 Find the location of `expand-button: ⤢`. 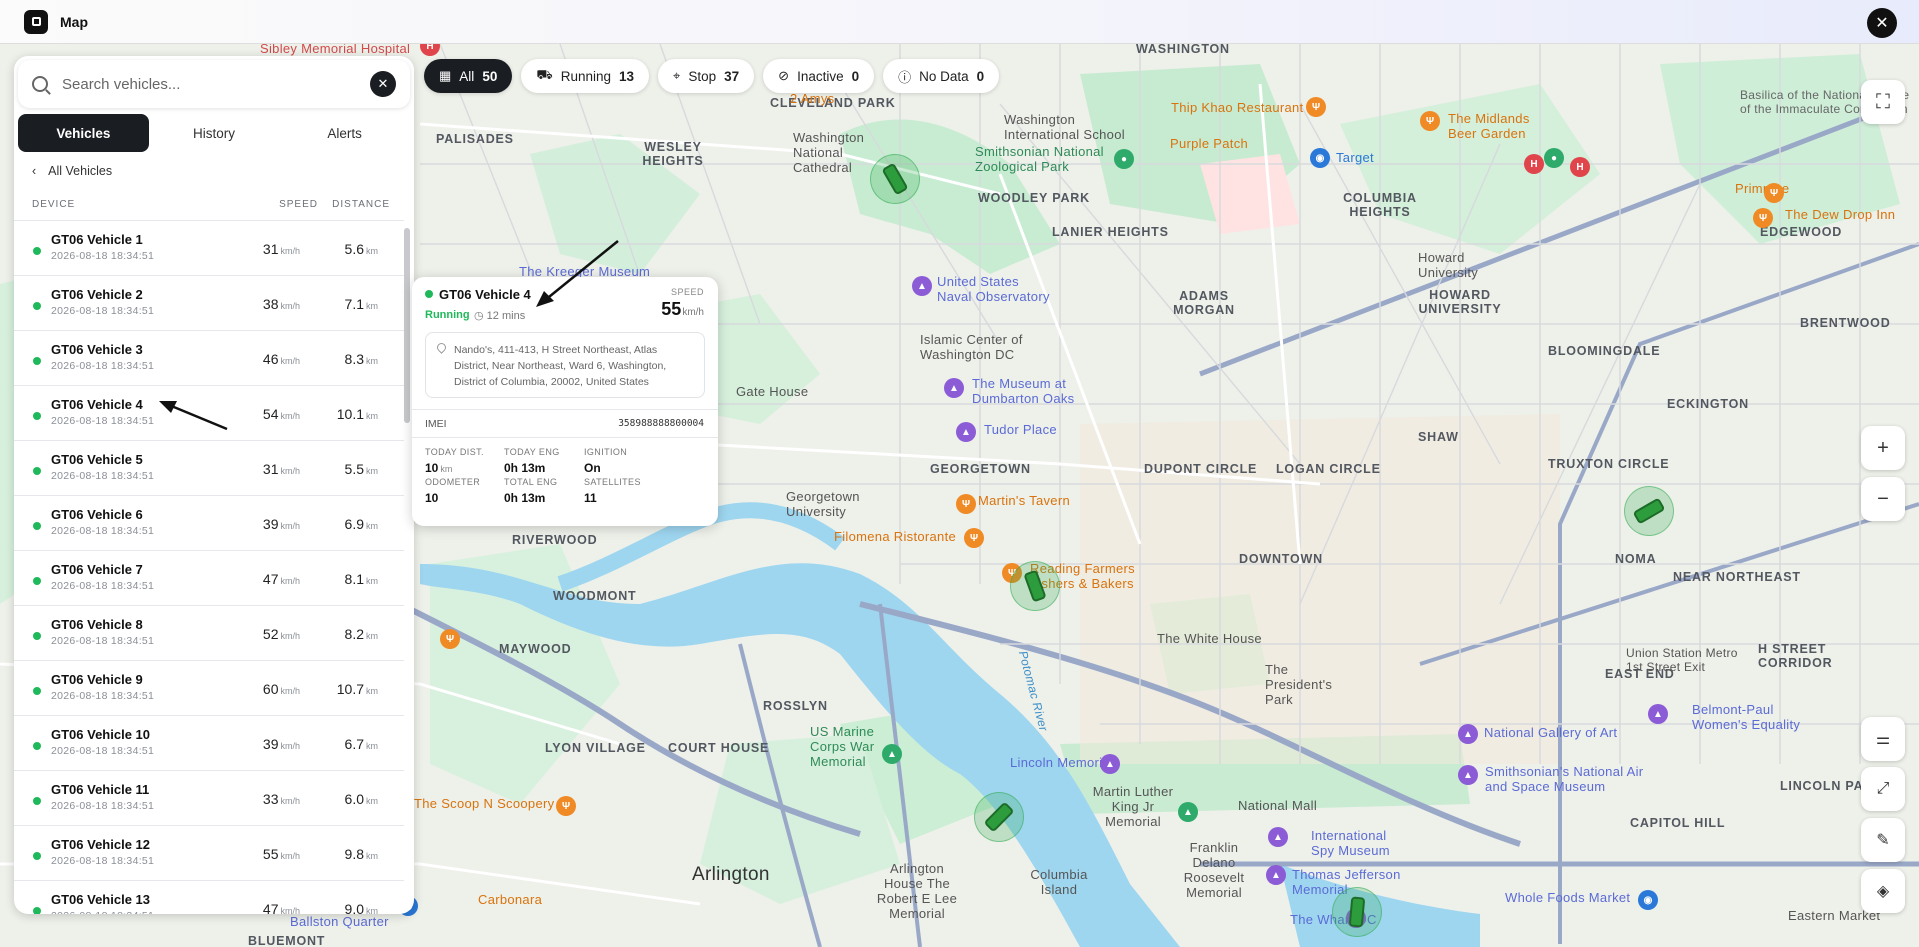

expand-button: ⤢ is located at coordinates (1883, 789).